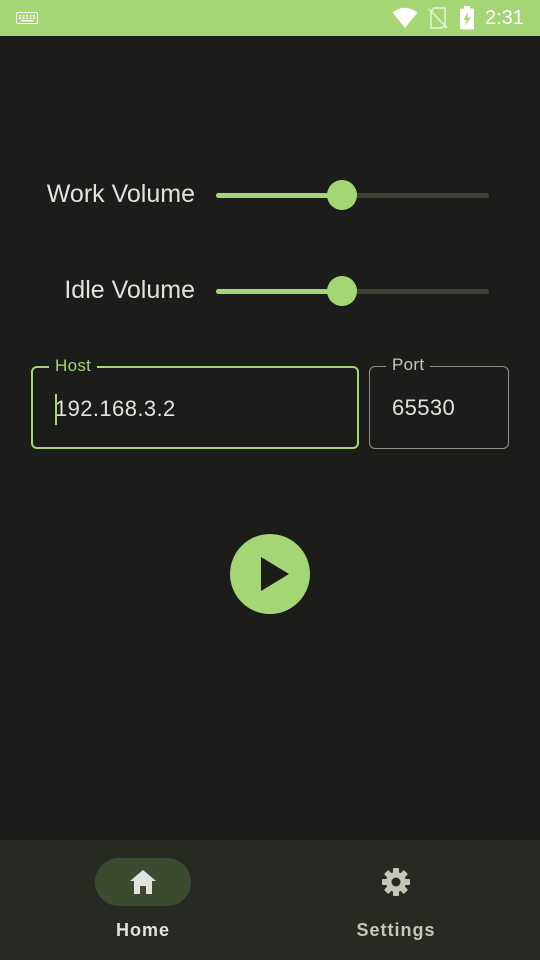 The height and width of the screenshot is (960, 540). I want to click on nav-label-settings: Settings, so click(396, 930).